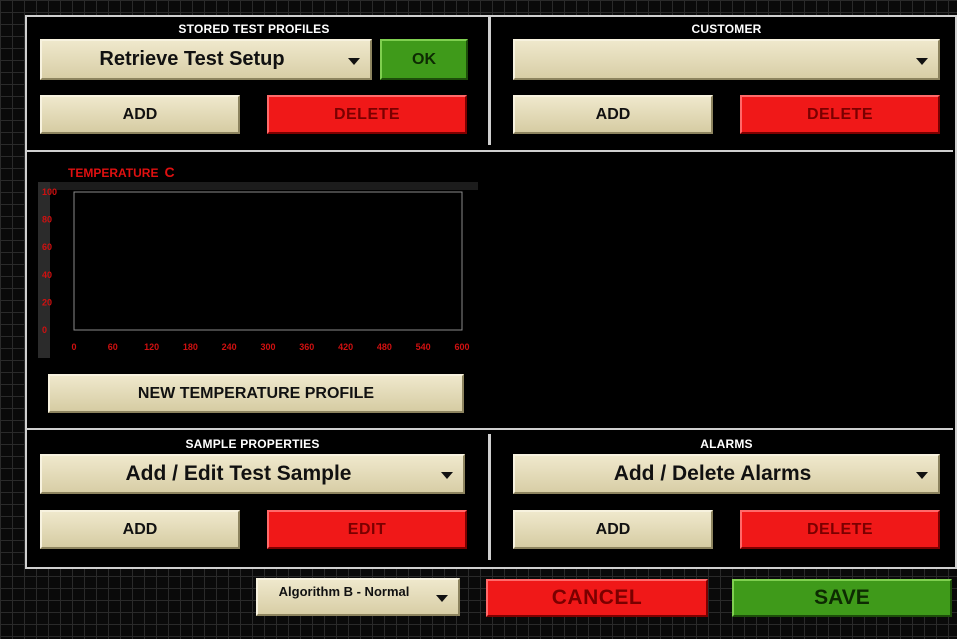  Describe the element at coordinates (490, 151) in the screenshot. I see `top-divider-horizontal` at that location.